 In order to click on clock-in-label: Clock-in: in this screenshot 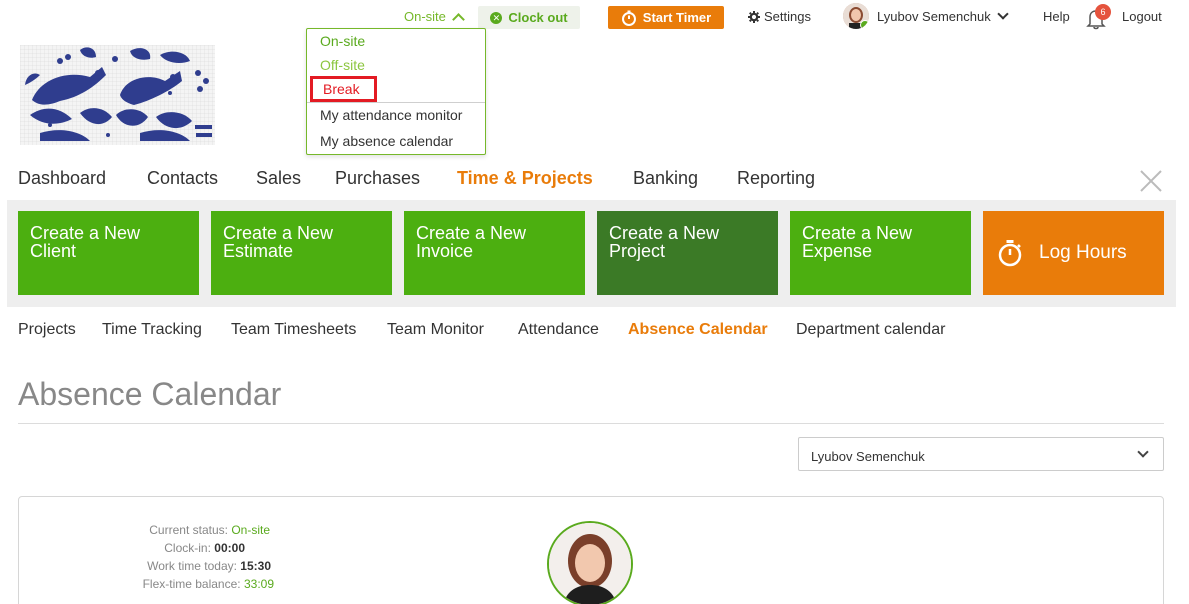, I will do `click(187, 548)`.